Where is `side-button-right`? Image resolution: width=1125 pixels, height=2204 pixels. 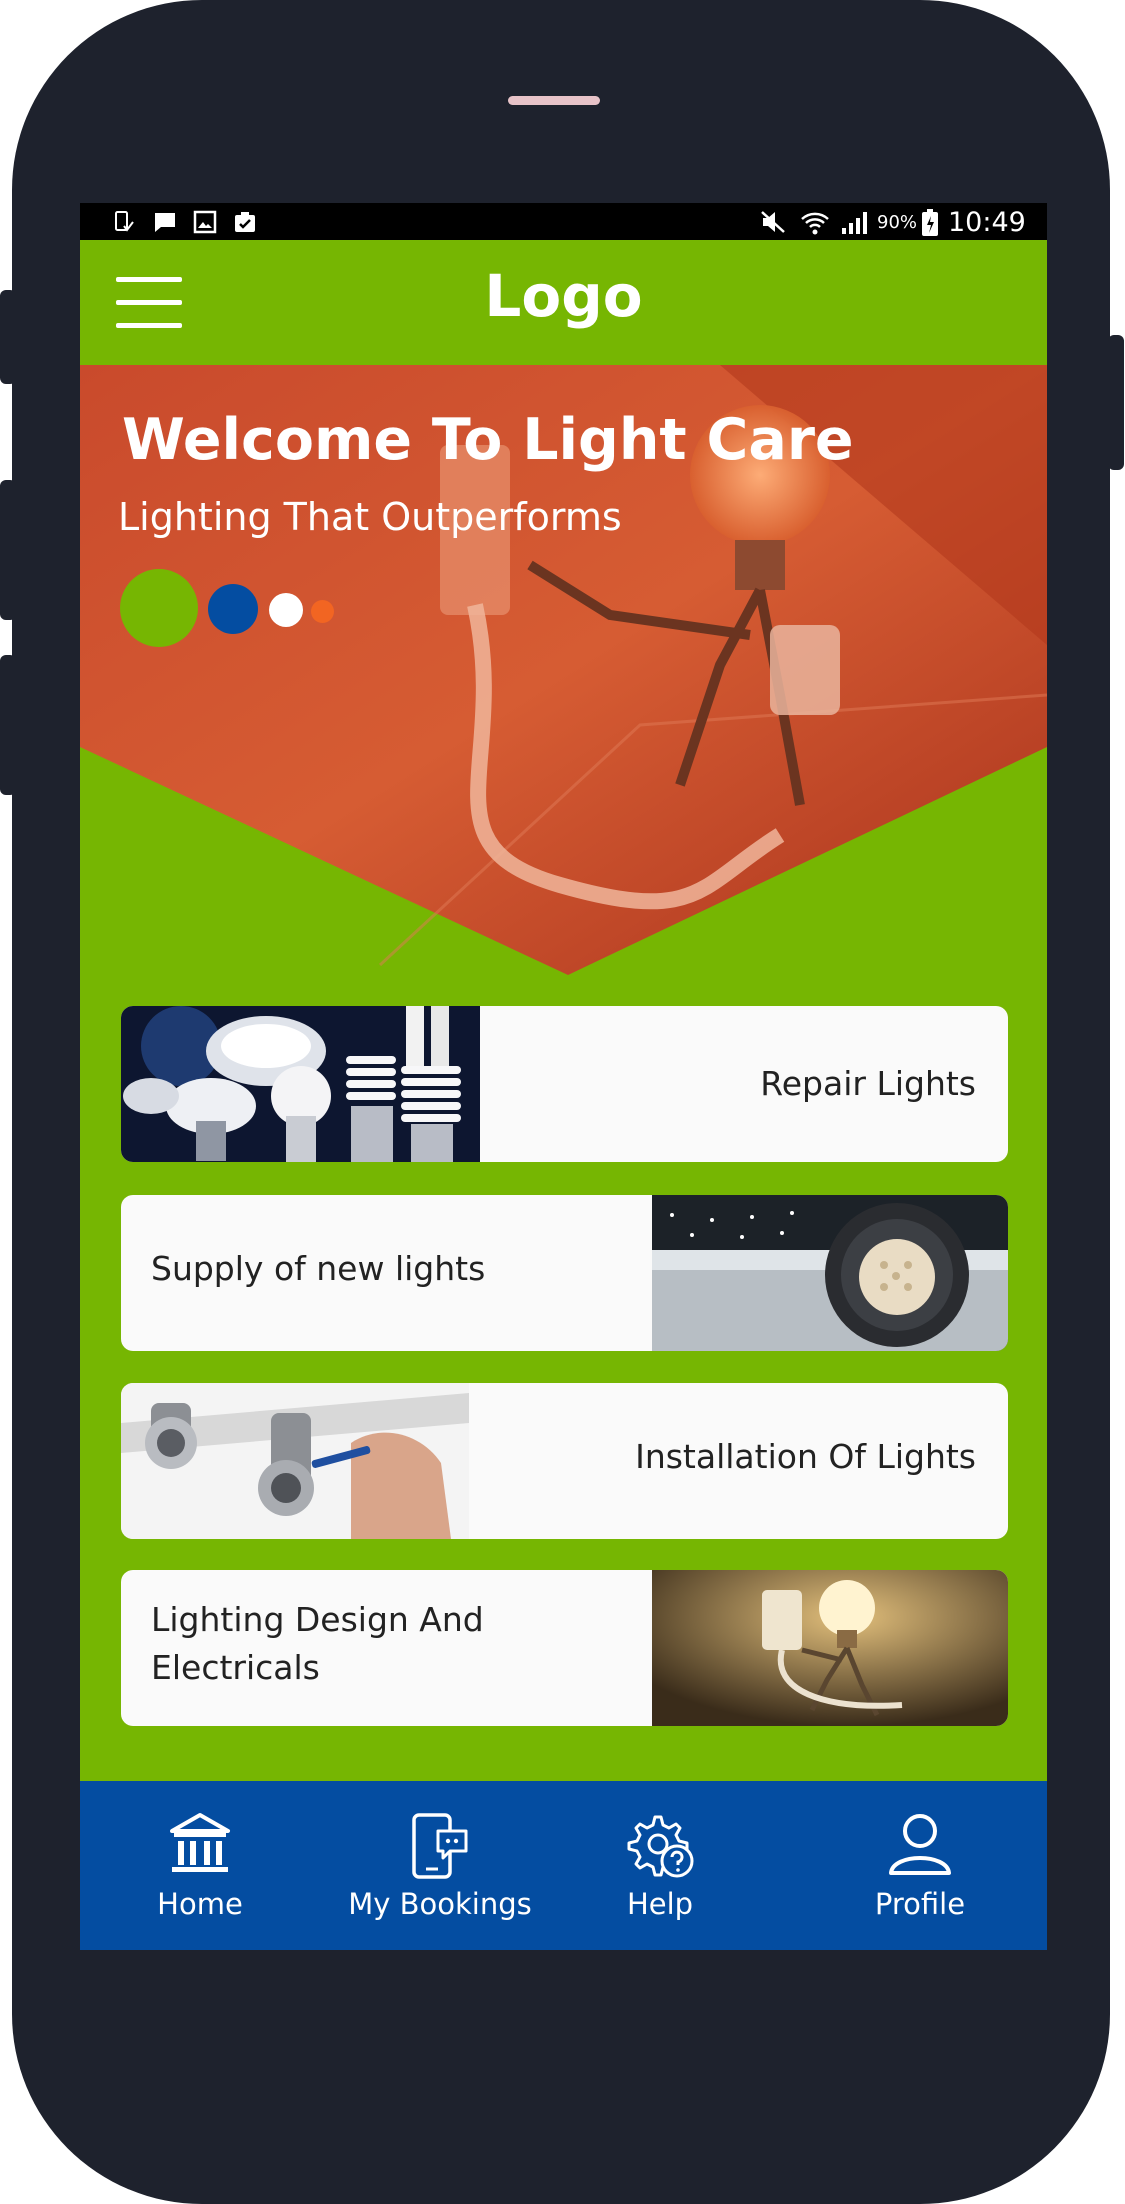
side-button-right is located at coordinates (1116, 402).